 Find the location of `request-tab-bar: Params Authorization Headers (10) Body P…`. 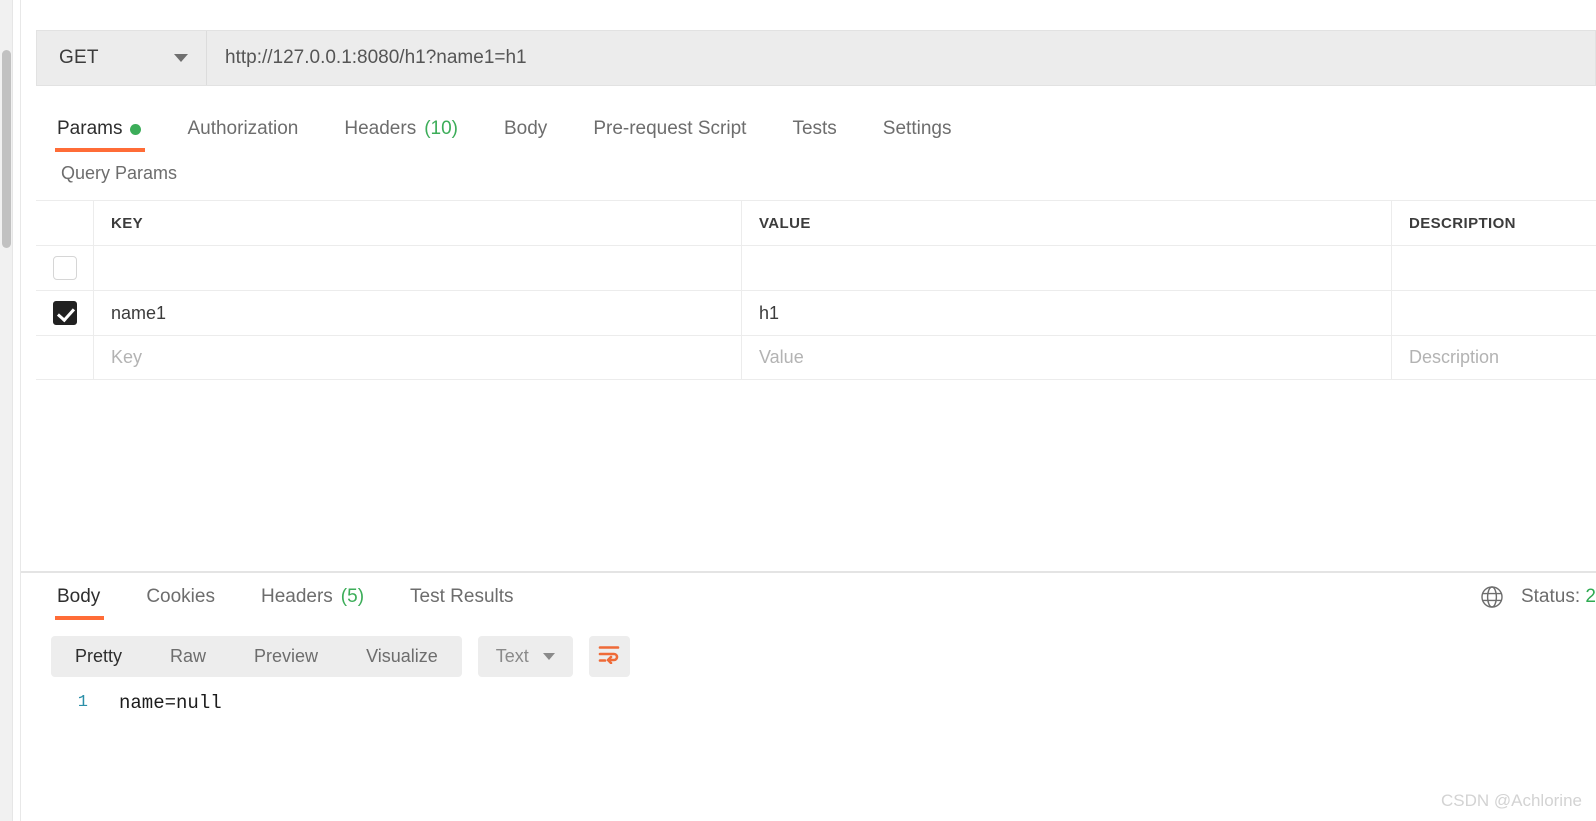

request-tab-bar: Params Authorization Headers (10) Body P… is located at coordinates (816, 130).